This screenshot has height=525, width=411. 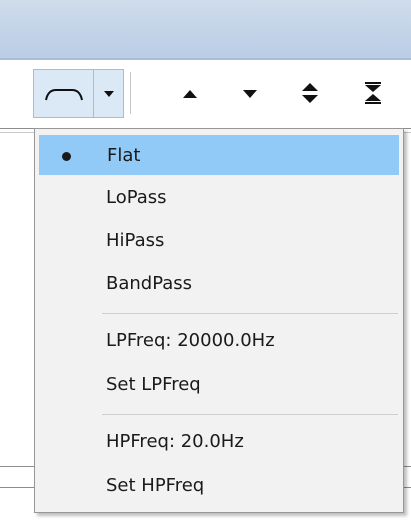 What do you see at coordinates (190, 94) in the screenshot?
I see `triangle-up-icon` at bounding box center [190, 94].